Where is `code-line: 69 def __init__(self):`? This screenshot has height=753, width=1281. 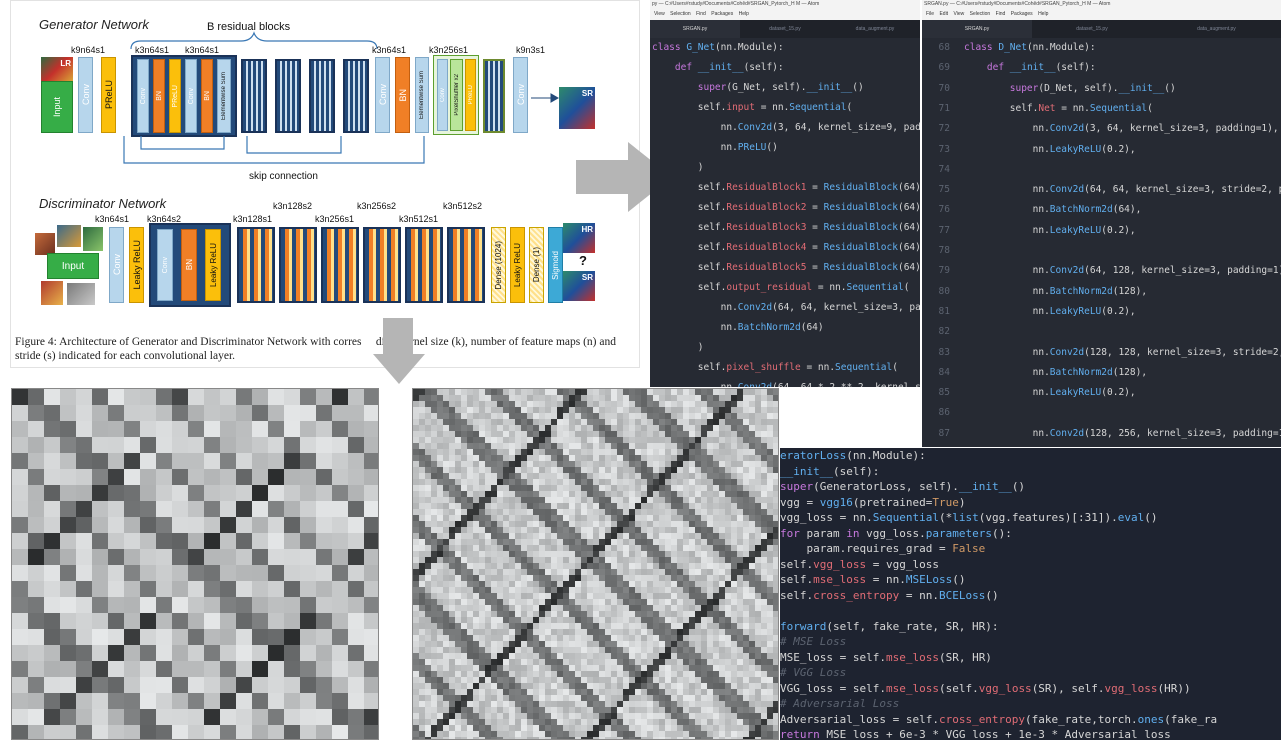
code-line: 69 def __init__(self): is located at coordinates (1009, 68).